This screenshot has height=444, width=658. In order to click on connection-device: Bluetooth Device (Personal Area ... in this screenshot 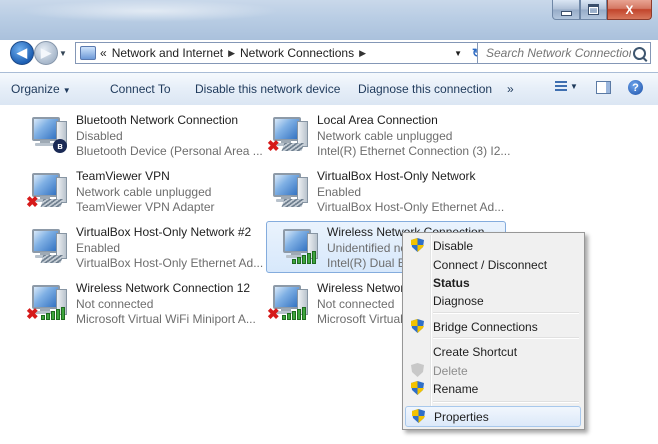, I will do `click(169, 151)`.